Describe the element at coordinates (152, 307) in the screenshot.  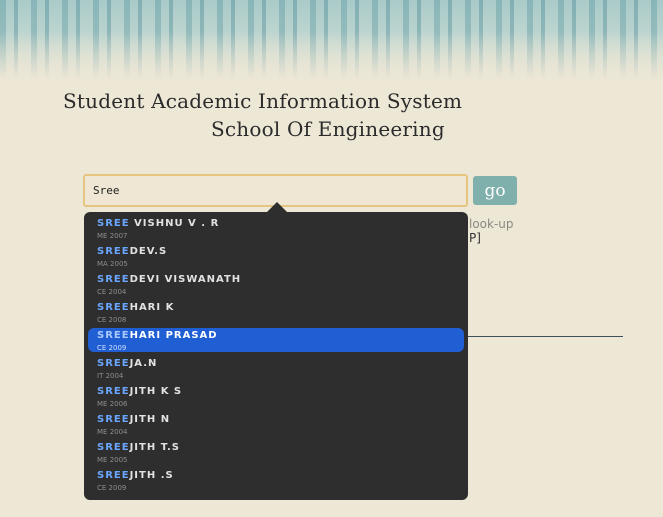
I see `name-rest: HARI K` at that location.